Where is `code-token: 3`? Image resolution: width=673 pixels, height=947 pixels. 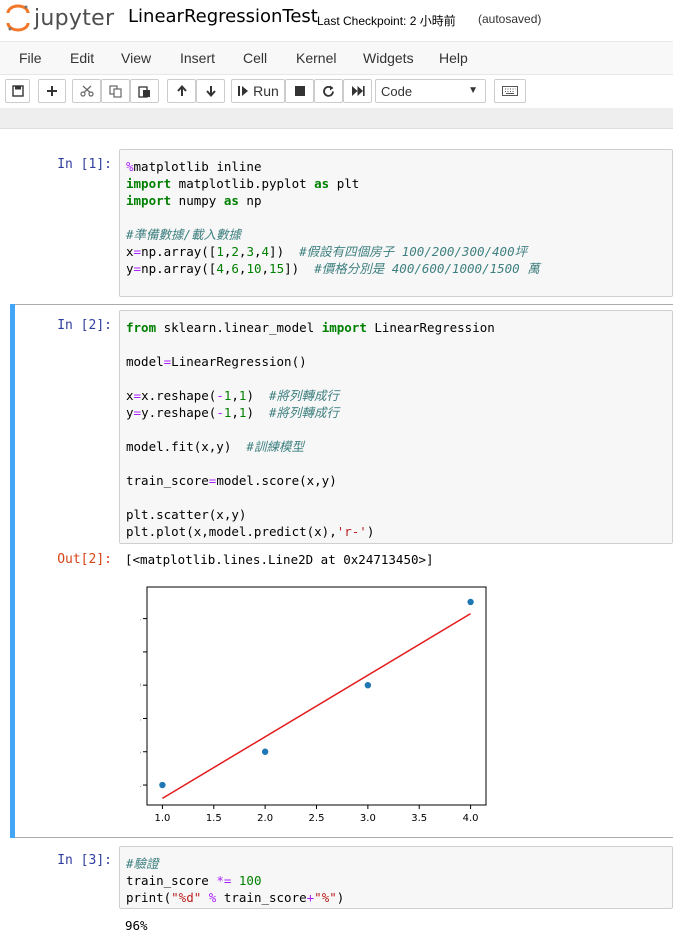
code-token: 3 is located at coordinates (250, 251).